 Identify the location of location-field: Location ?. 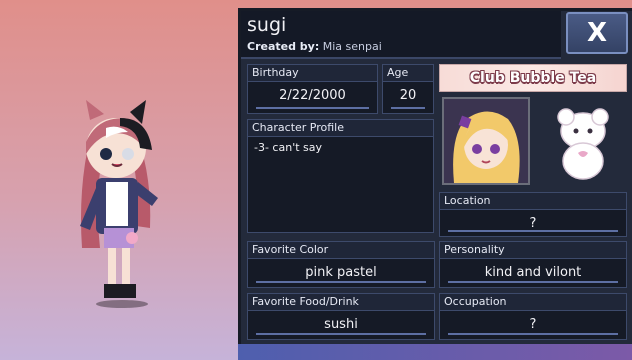
(533, 214).